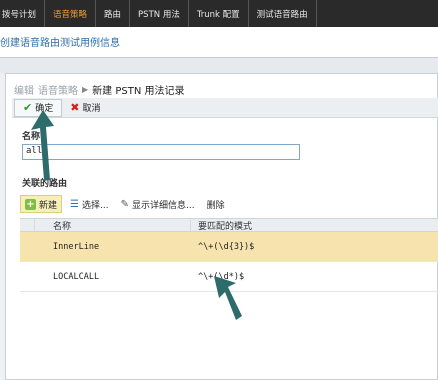 The image size is (438, 380). Describe the element at coordinates (91, 109) in the screenshot. I see `cancel-button-label: 取消` at that location.